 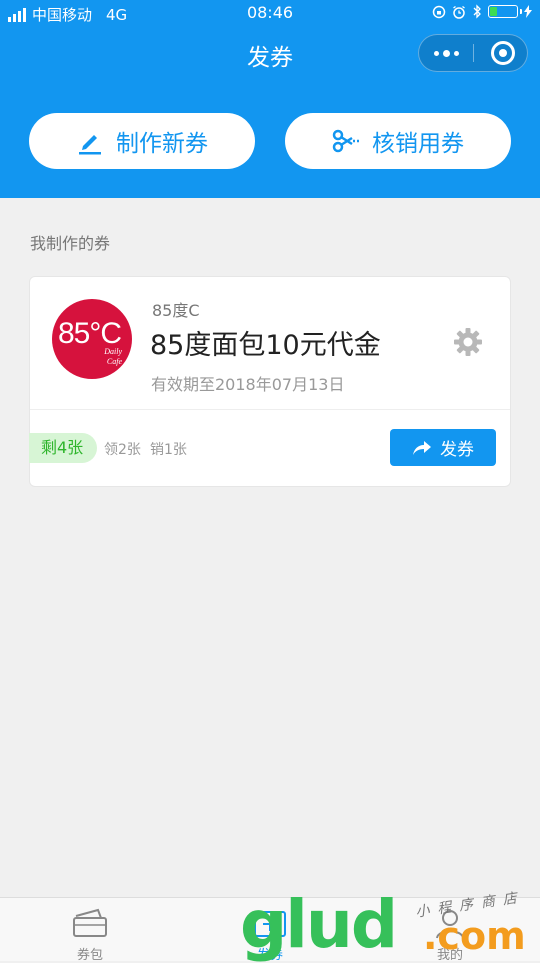 What do you see at coordinates (477, 11) in the screenshot?
I see `bluetooth-icon` at bounding box center [477, 11].